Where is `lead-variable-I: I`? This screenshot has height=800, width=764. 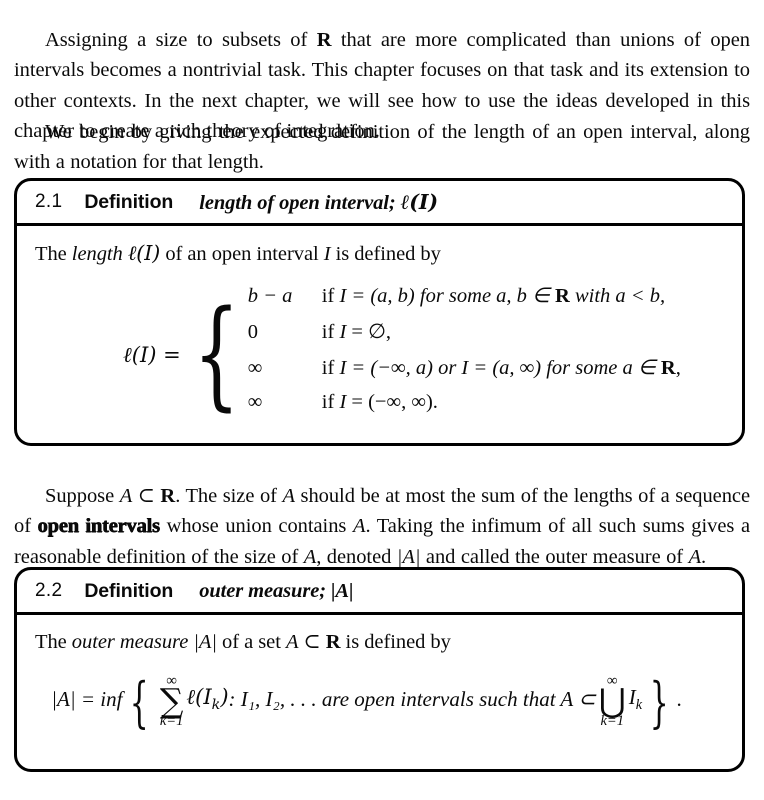 lead-variable-I: I is located at coordinates (327, 254).